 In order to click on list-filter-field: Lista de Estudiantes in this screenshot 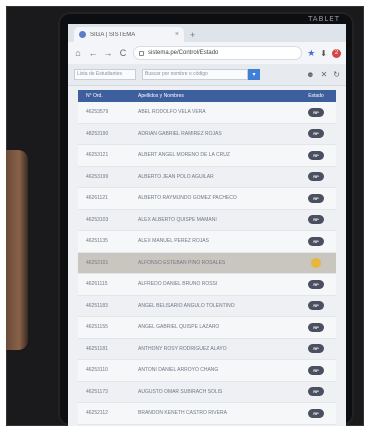, I will do `click(105, 74)`.